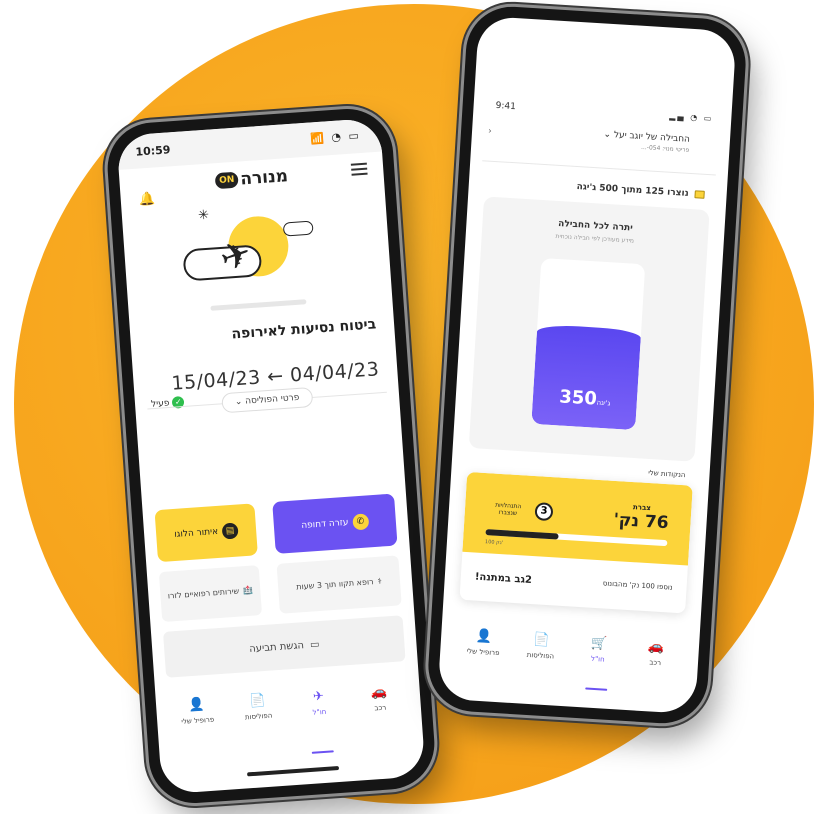 The image size is (827, 814). I want to click on claim-label: הגשת תביעה, so click(276, 647).